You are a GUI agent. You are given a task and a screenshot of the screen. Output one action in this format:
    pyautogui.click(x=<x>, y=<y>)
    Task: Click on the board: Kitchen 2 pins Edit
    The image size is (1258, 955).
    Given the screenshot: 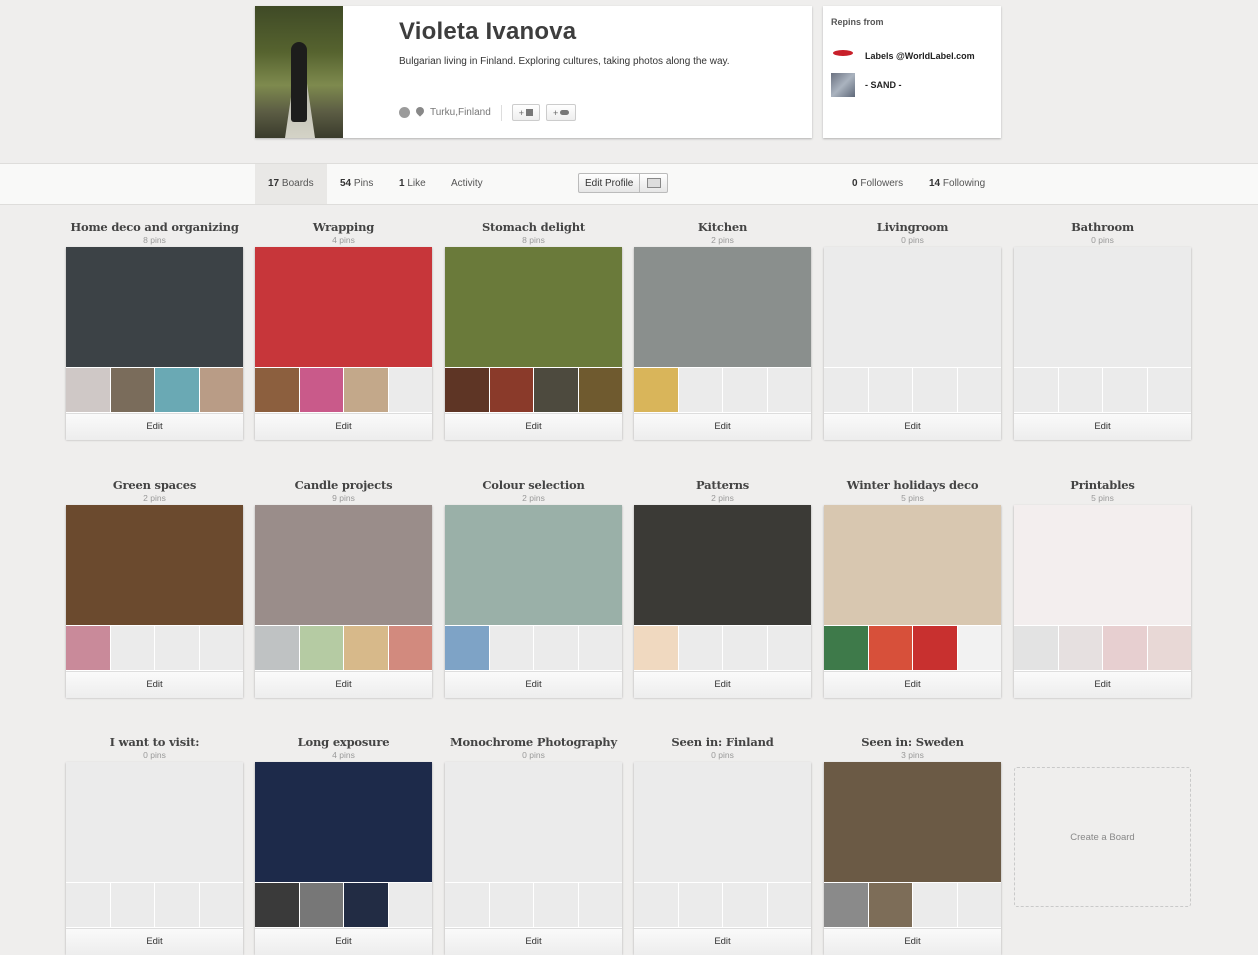 What is the action you would take?
    pyautogui.click(x=722, y=330)
    